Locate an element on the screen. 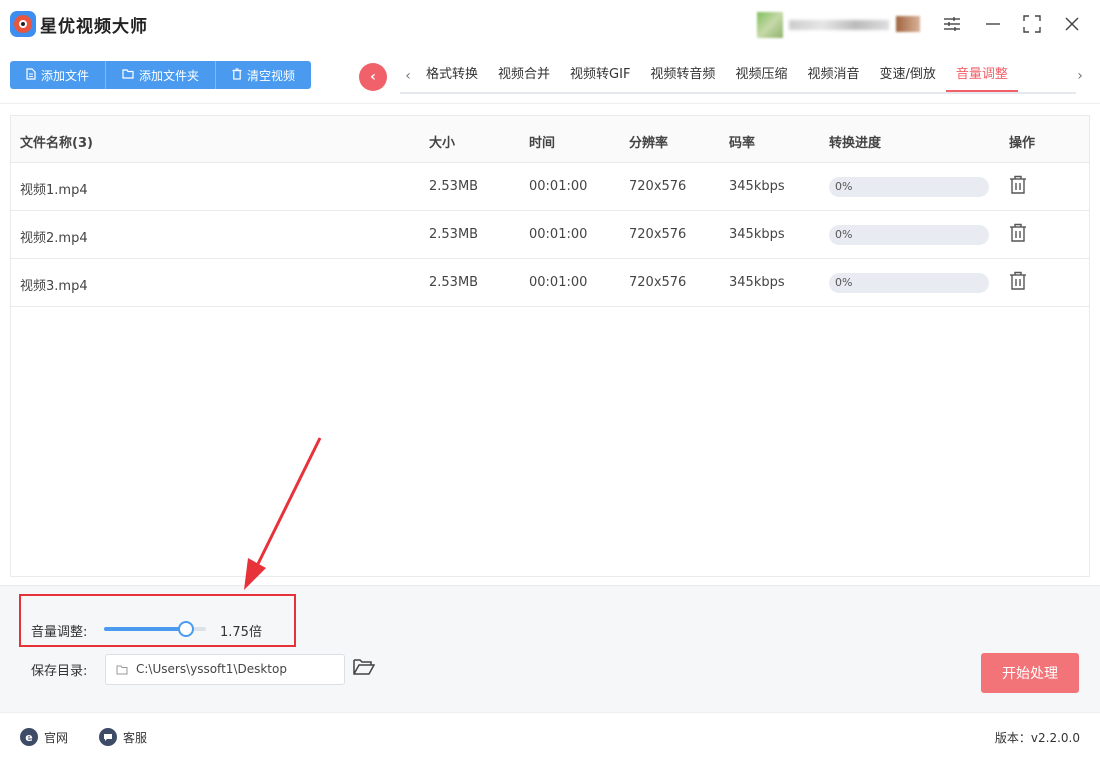 The height and width of the screenshot is (760, 1100). file-icon is located at coordinates (31, 75).